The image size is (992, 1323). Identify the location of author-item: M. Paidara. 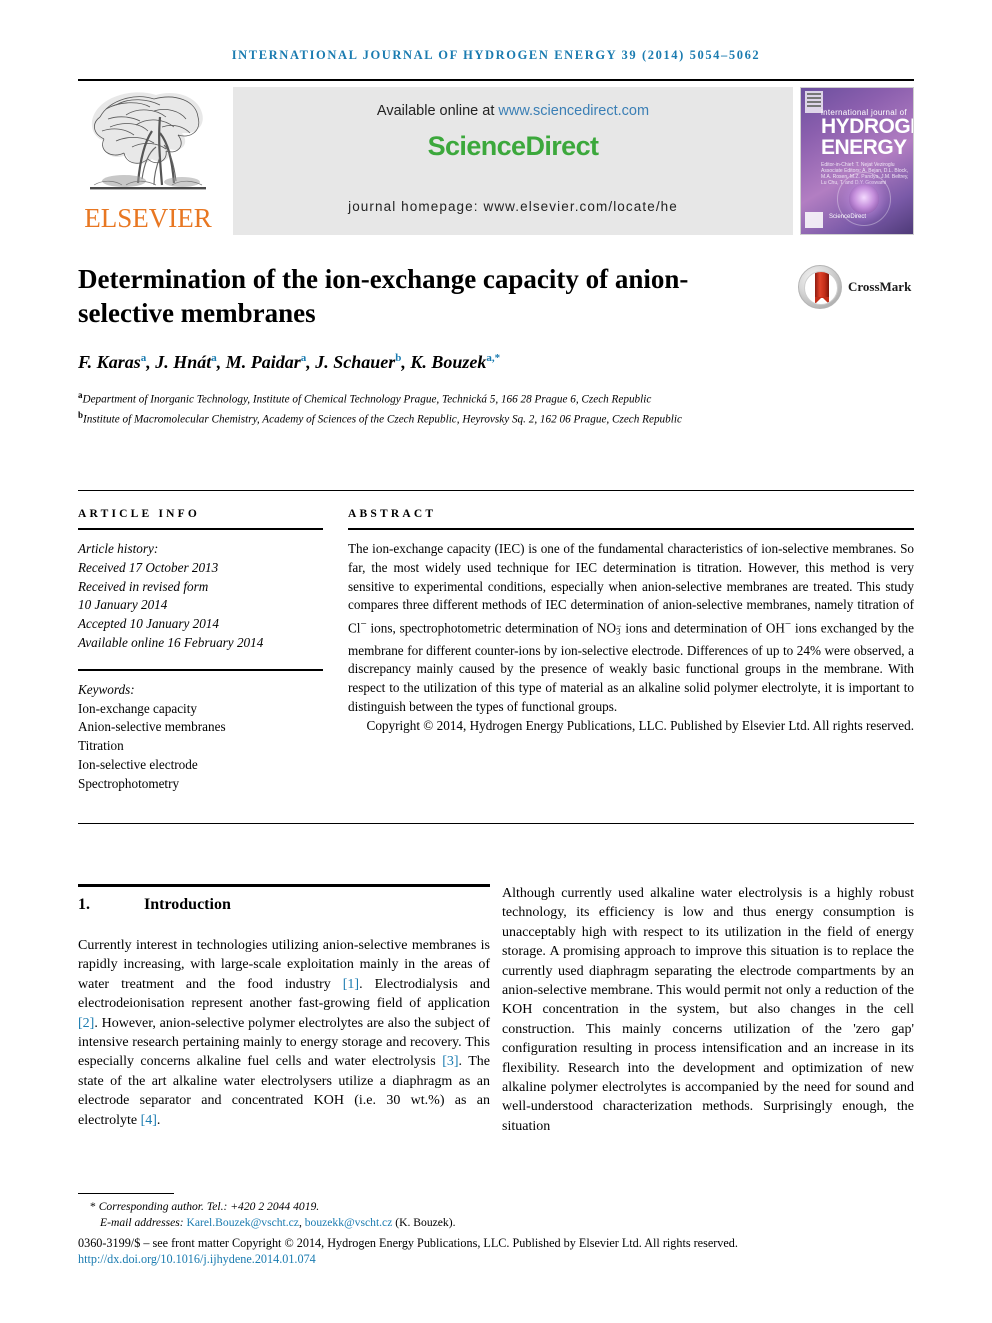
(266, 362).